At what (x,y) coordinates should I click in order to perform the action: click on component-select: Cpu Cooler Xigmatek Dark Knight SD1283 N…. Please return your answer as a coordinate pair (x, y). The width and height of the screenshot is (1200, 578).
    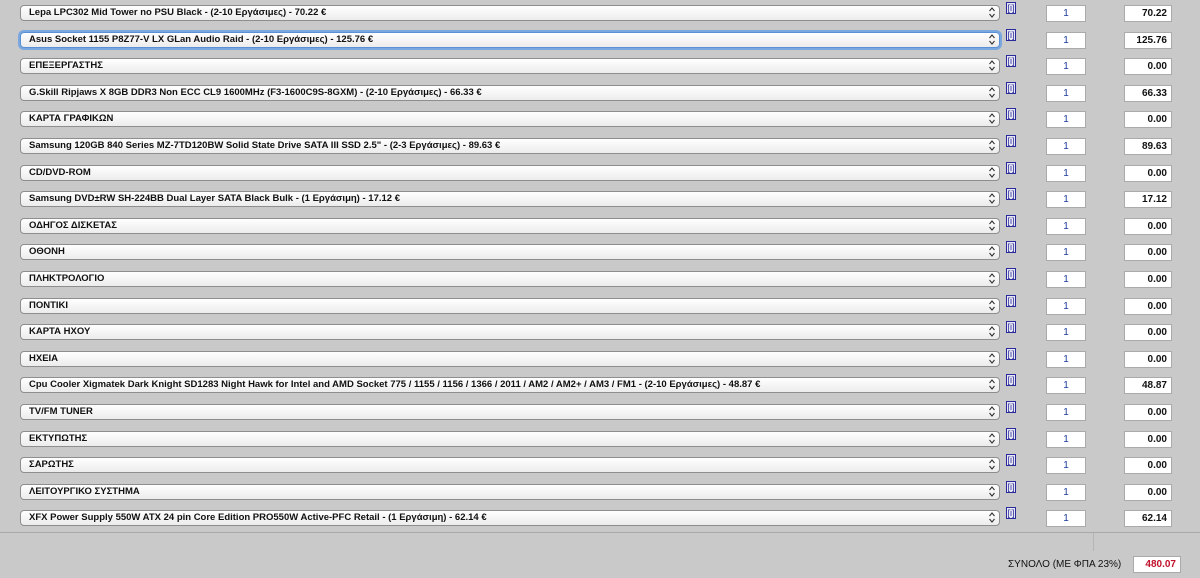
    Looking at the image, I should click on (510, 385).